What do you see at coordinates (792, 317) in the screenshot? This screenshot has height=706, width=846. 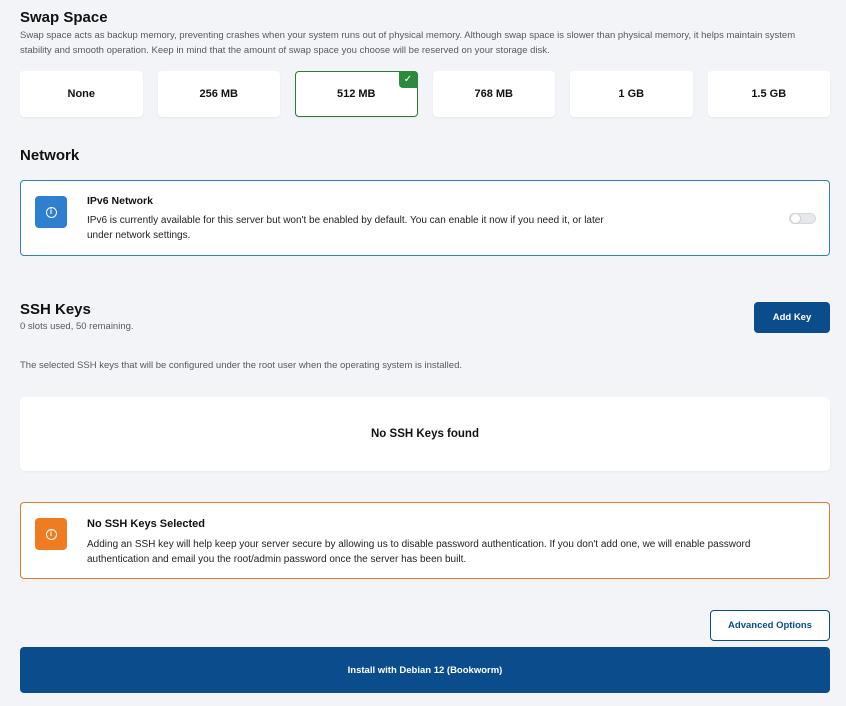 I see `add-key-button: Add Key` at bounding box center [792, 317].